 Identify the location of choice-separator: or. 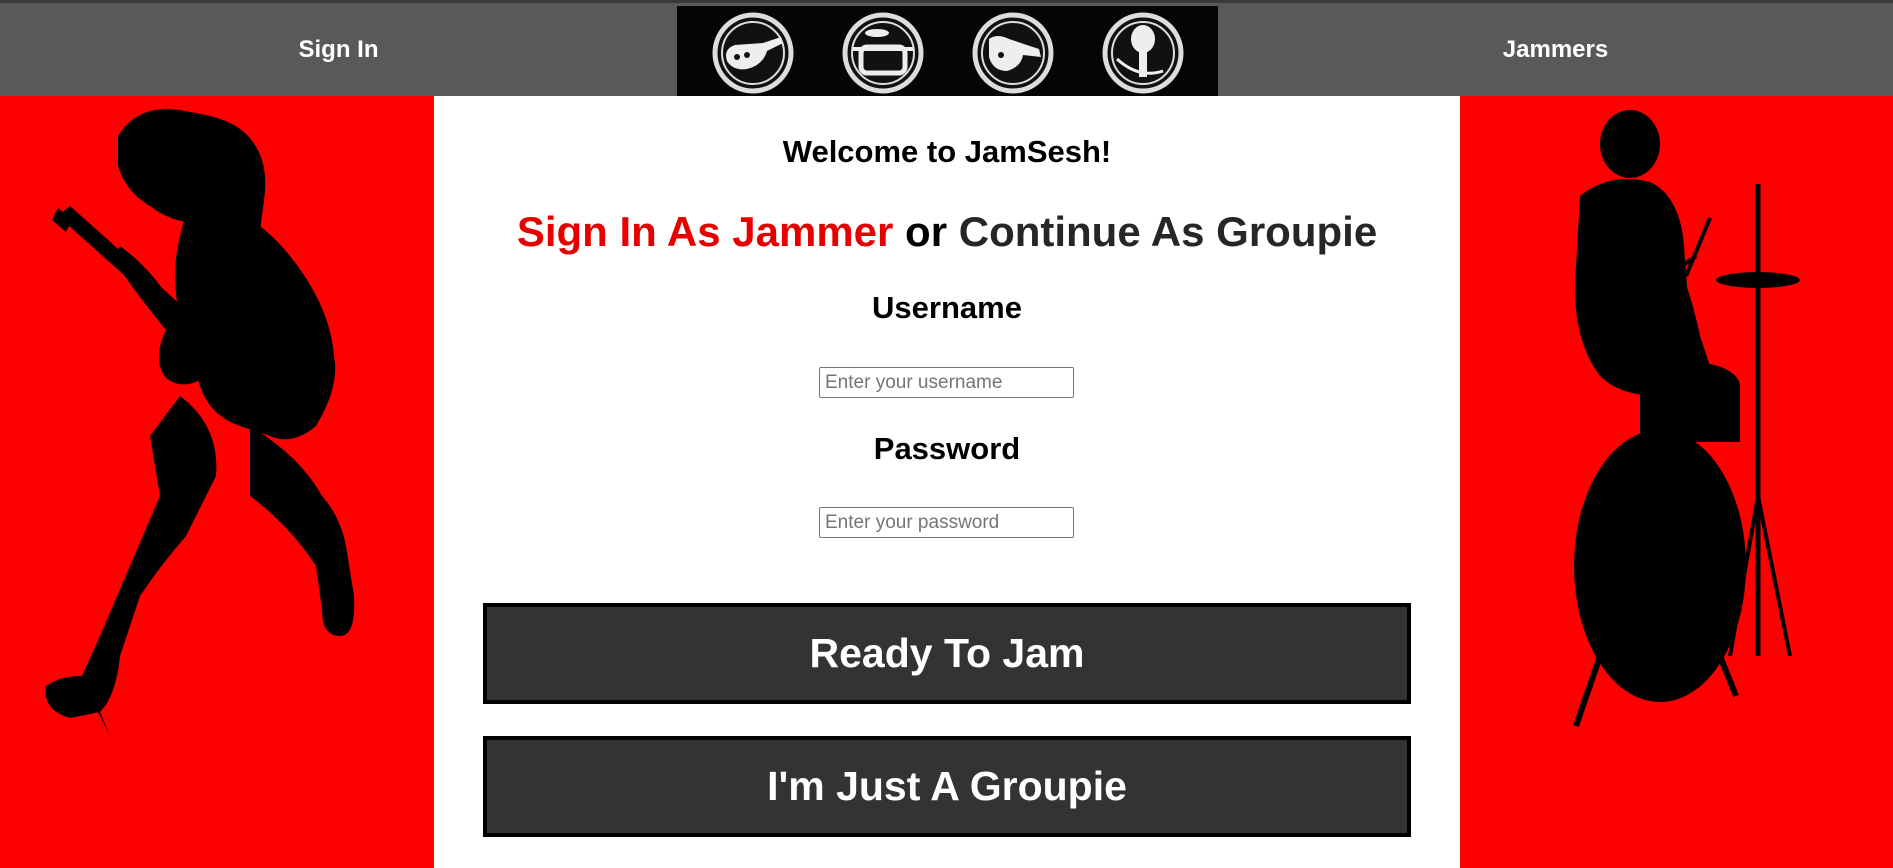
(926, 231).